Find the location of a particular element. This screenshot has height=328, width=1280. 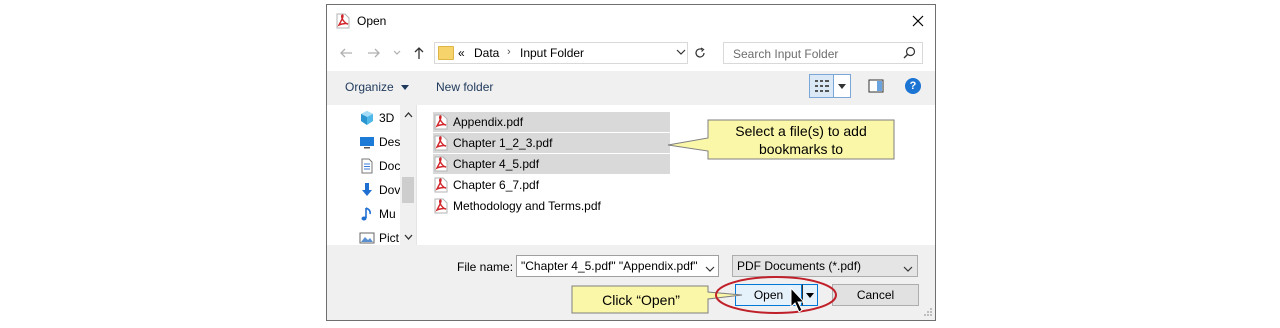

help-icon: ? is located at coordinates (913, 86).